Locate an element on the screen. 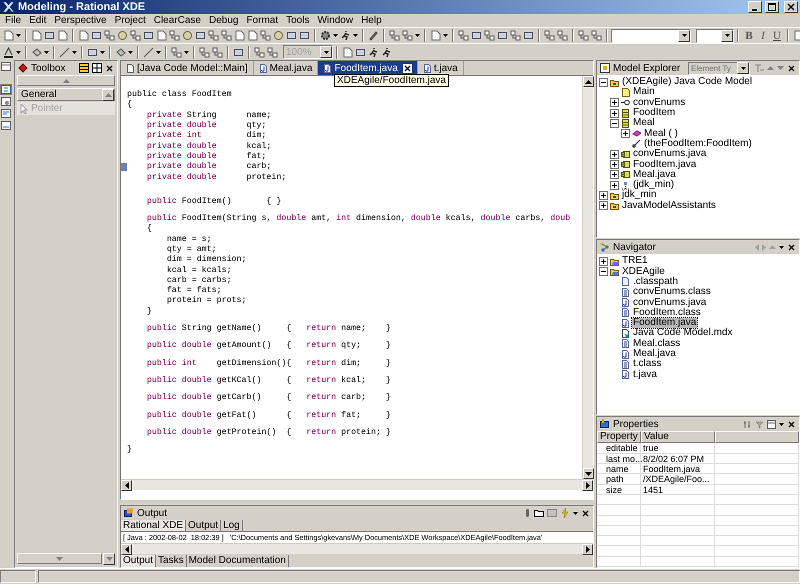 This screenshot has height=584, width=800. up-arrow-icon is located at coordinates (588, 82).